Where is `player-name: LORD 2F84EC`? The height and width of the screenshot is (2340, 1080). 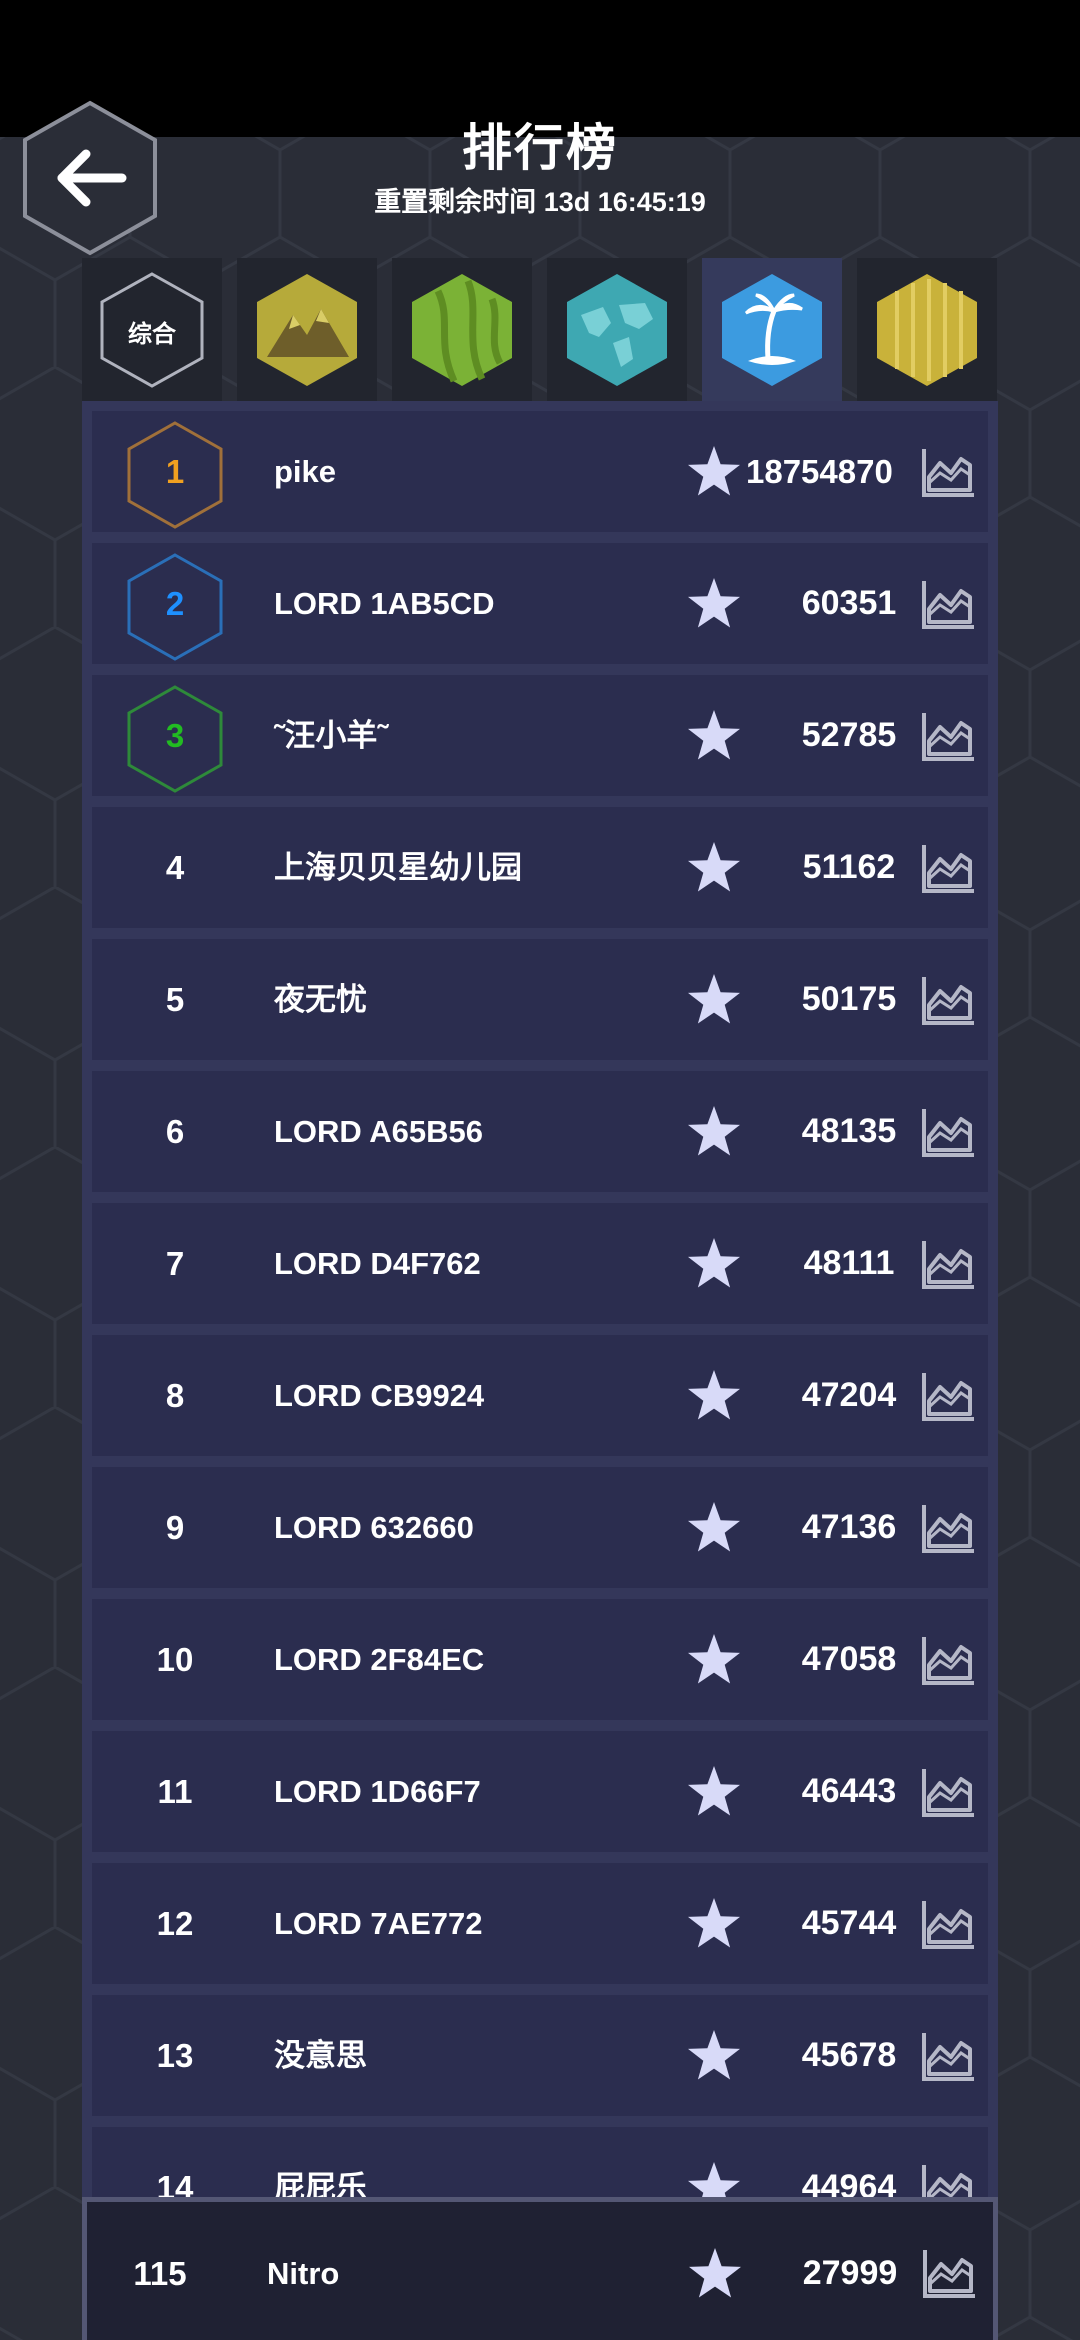 player-name: LORD 2F84EC is located at coordinates (379, 1659).